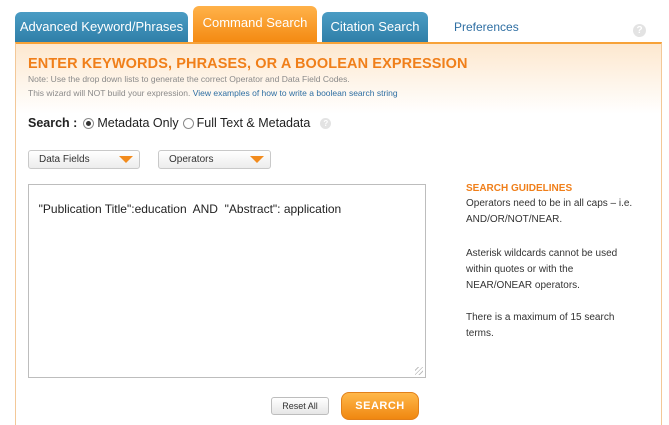 This screenshot has height=425, width=669. I want to click on search-scope-label: Search :, so click(53, 123).